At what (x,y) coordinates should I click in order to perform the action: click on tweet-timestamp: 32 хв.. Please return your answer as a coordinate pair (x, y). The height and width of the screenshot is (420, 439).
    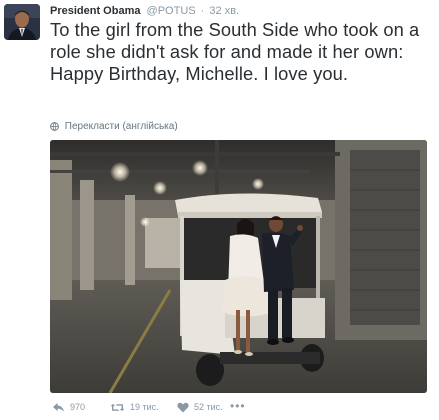
    Looking at the image, I should click on (224, 11).